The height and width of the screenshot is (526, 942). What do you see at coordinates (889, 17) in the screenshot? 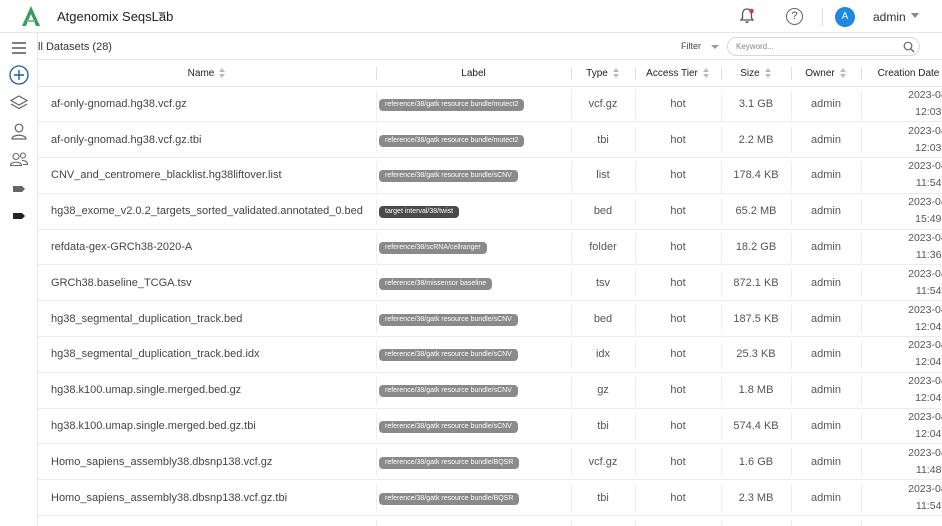
I see `user-name: admin` at bounding box center [889, 17].